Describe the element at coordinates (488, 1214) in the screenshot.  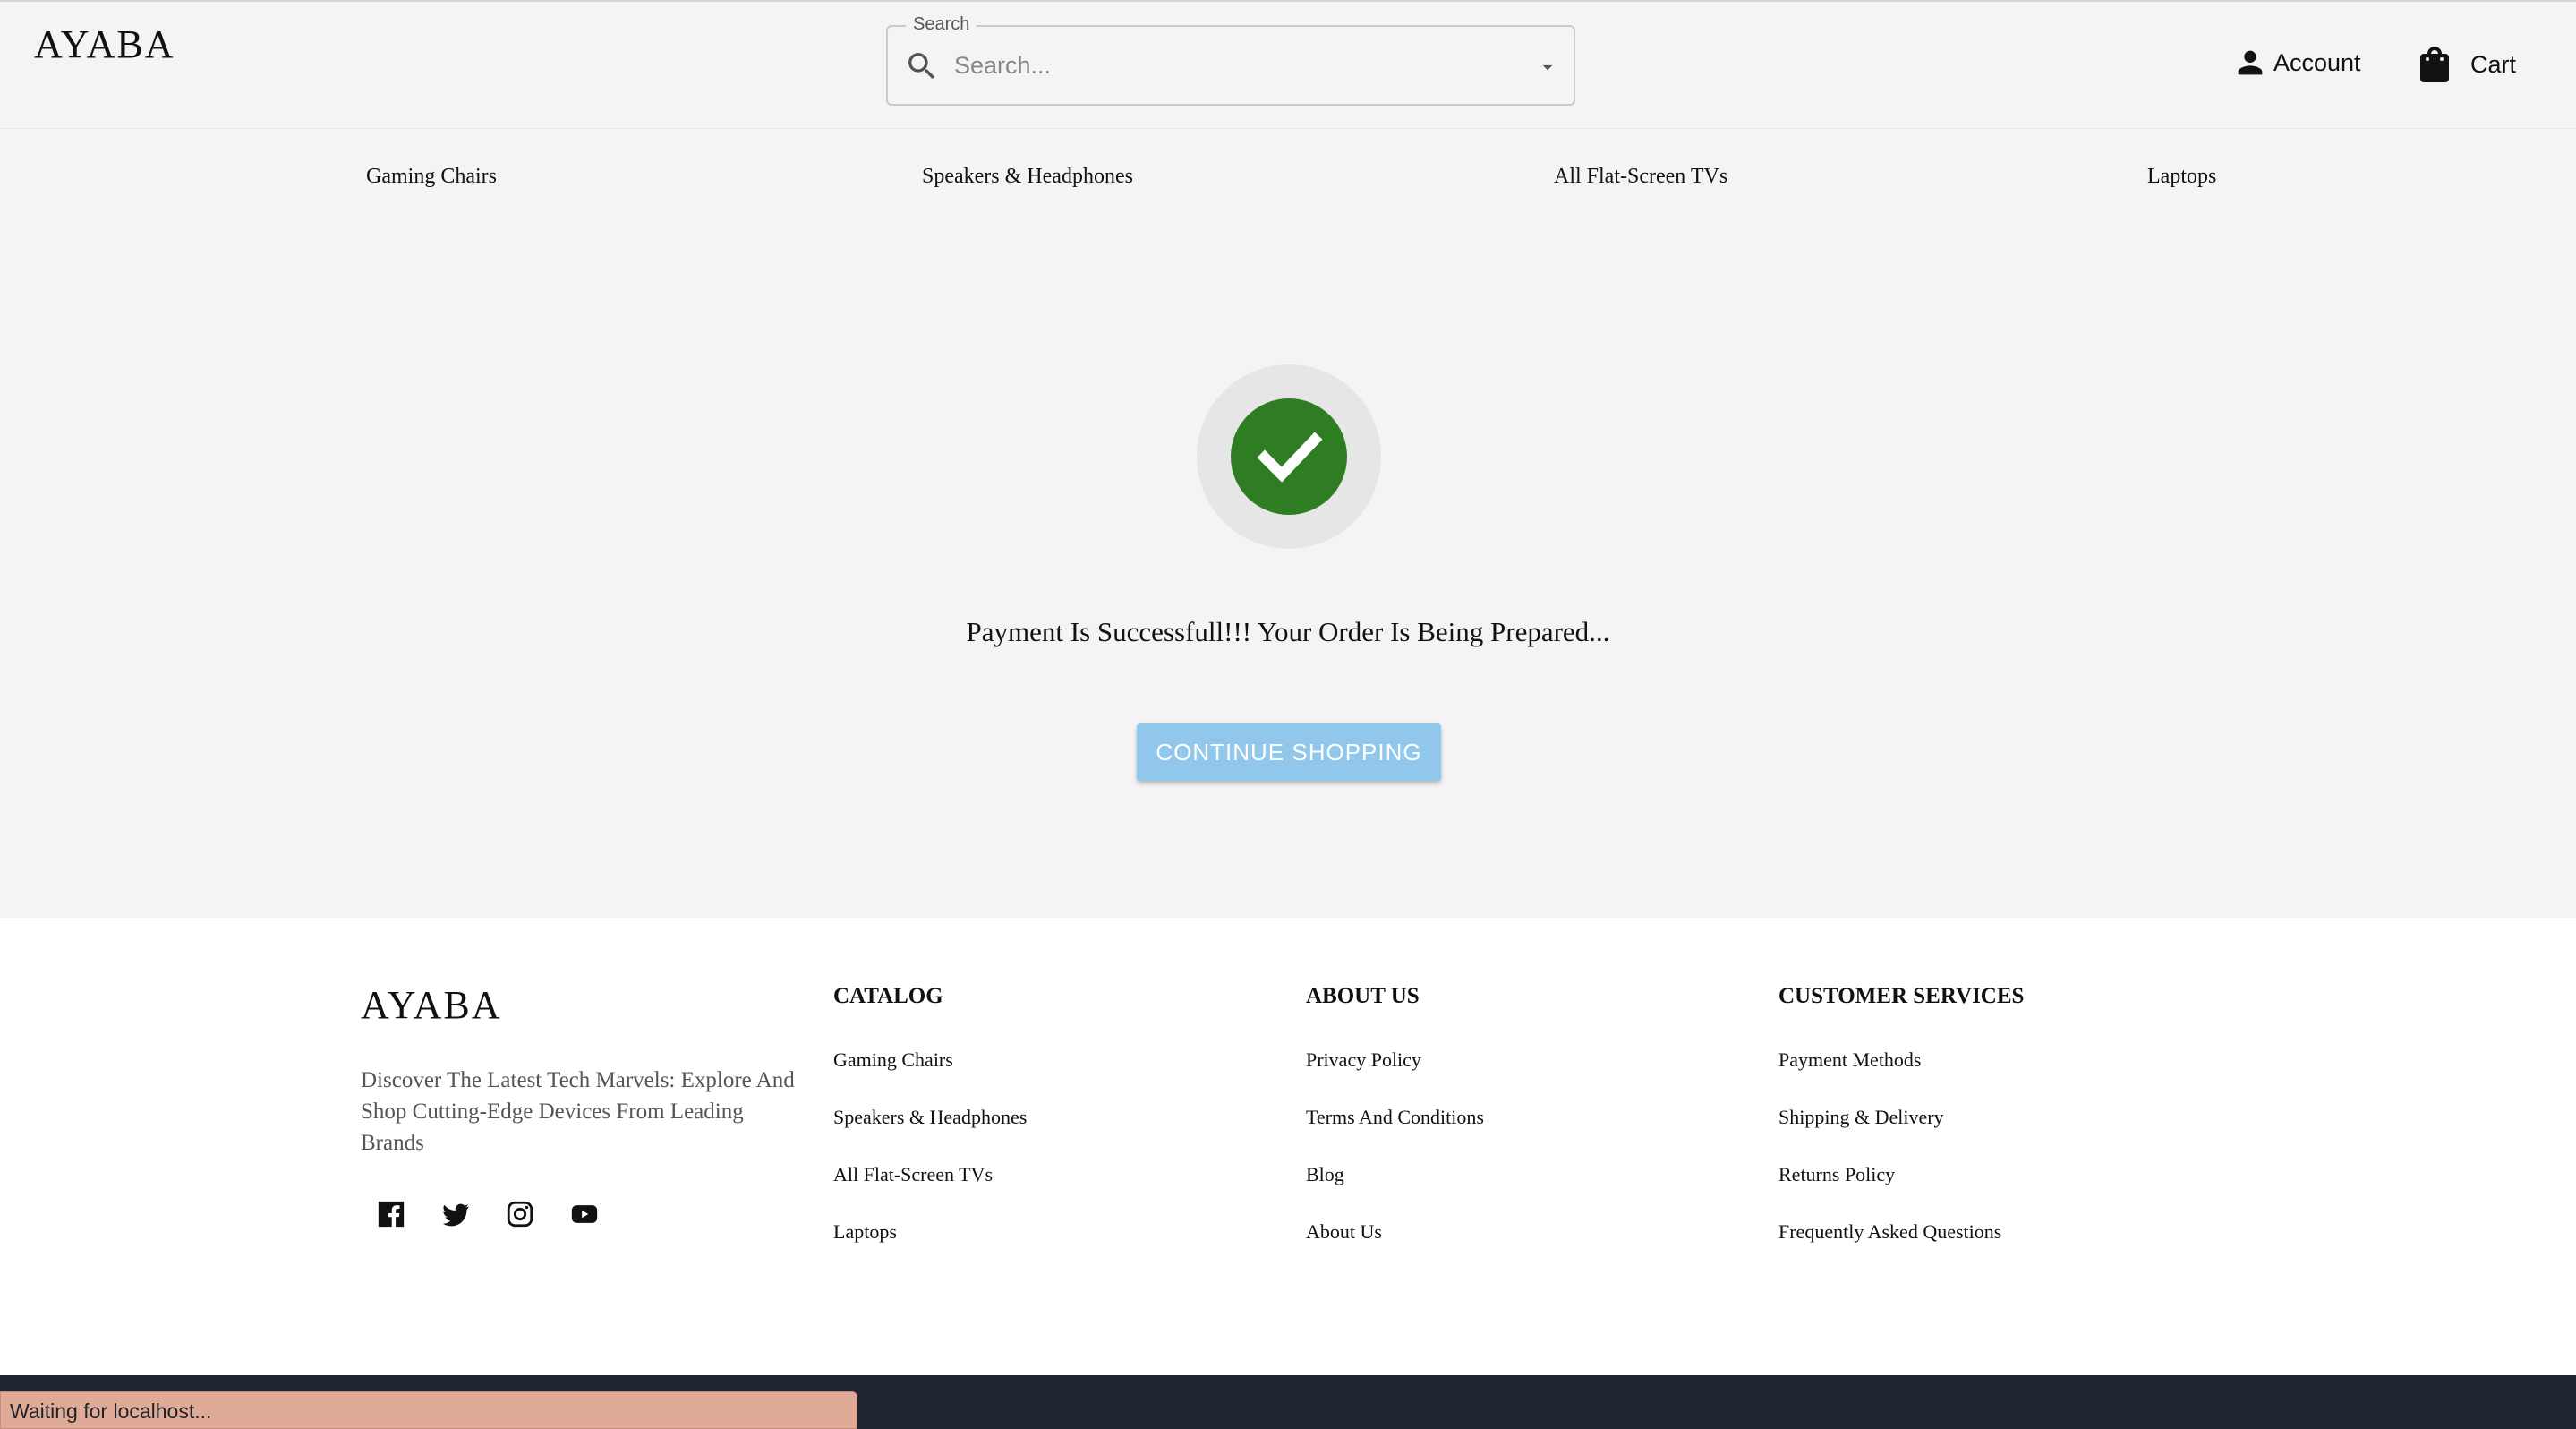
I see `social-links` at that location.